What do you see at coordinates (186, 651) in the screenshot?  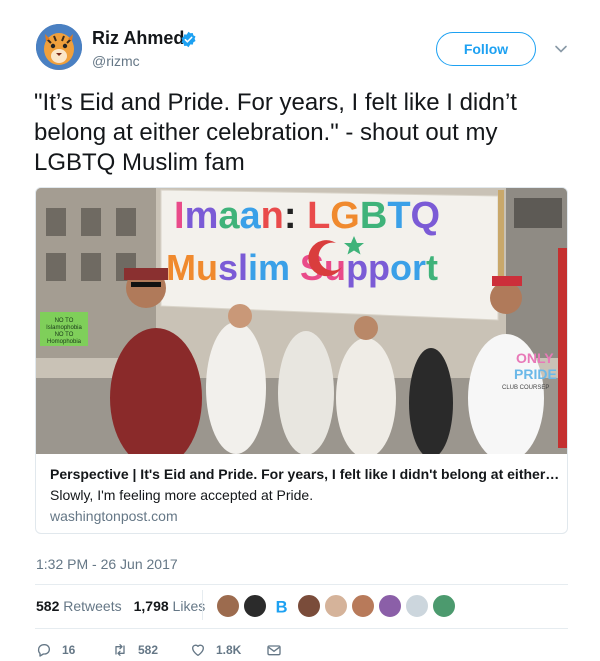 I see `tweet-actions: 16 582 1.8K` at bounding box center [186, 651].